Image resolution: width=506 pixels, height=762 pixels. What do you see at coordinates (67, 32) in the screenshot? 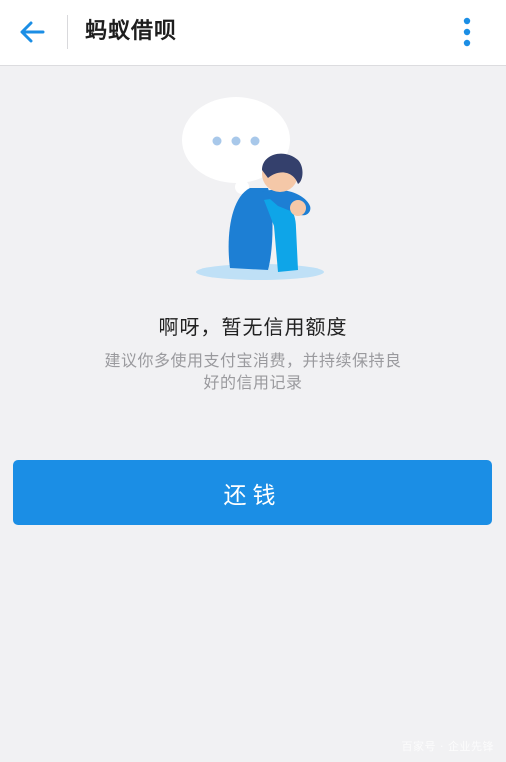
I see `header-divider` at bounding box center [67, 32].